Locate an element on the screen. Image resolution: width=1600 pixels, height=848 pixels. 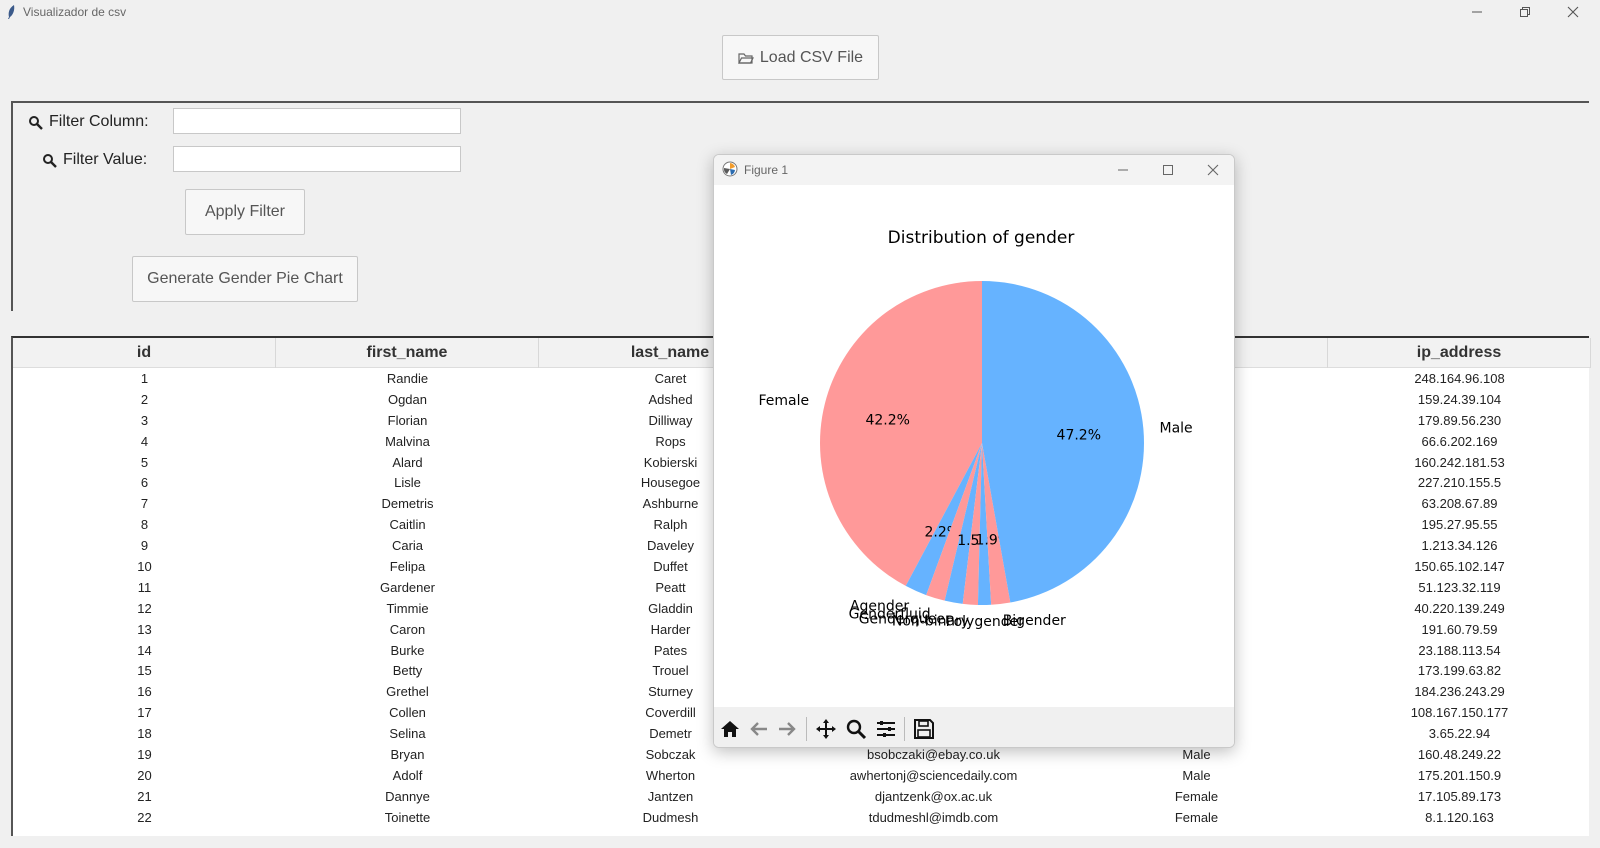
cell-ip-address: 160.242.181.53 is located at coordinates (1459, 462).